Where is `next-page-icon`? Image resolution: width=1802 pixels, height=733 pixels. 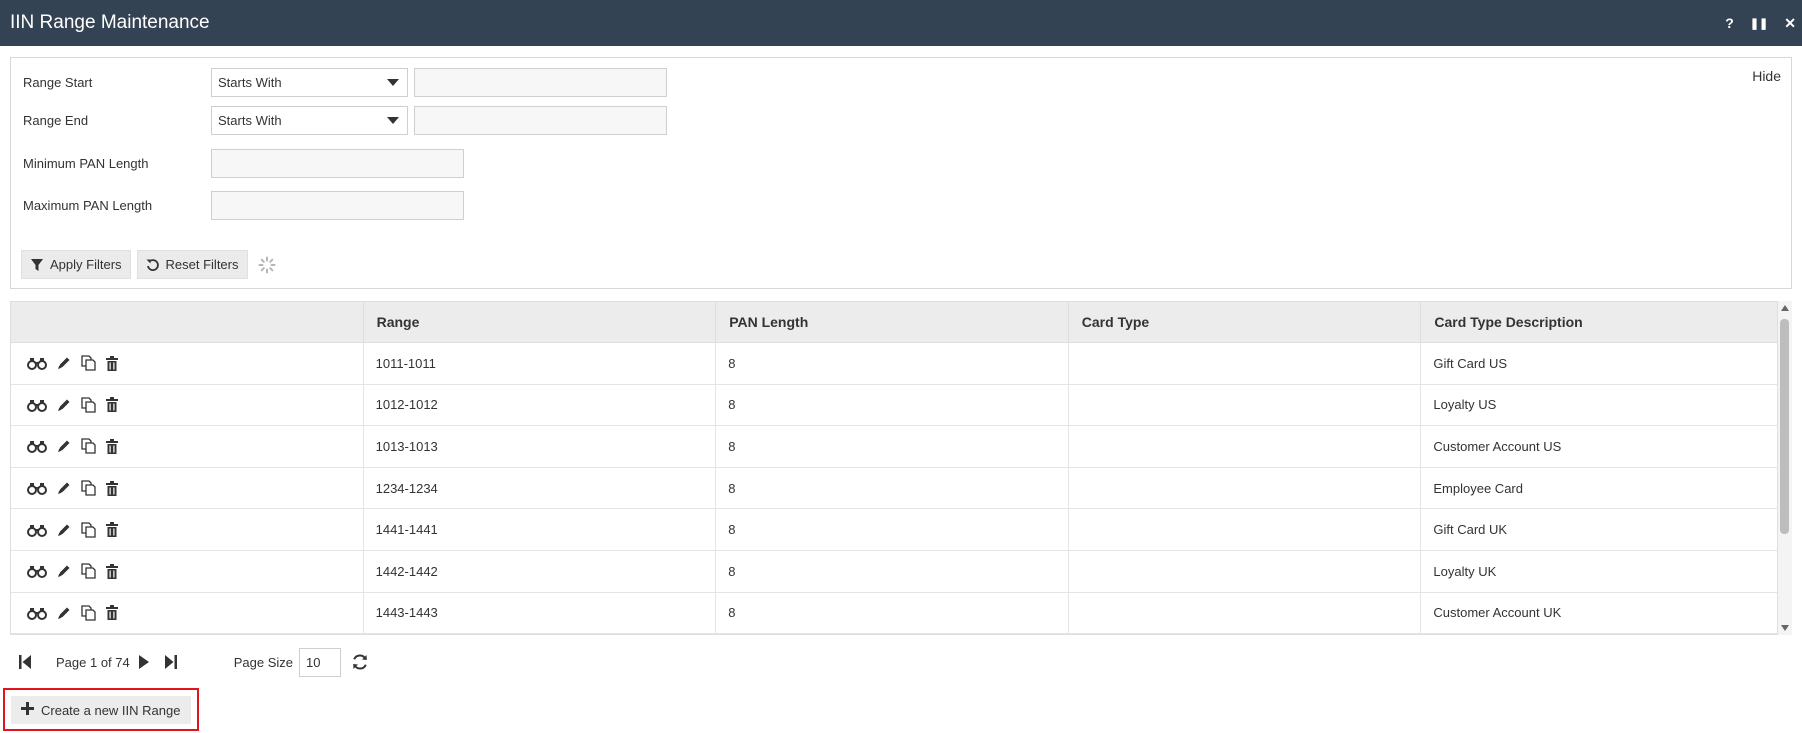
next-page-icon is located at coordinates (144, 662).